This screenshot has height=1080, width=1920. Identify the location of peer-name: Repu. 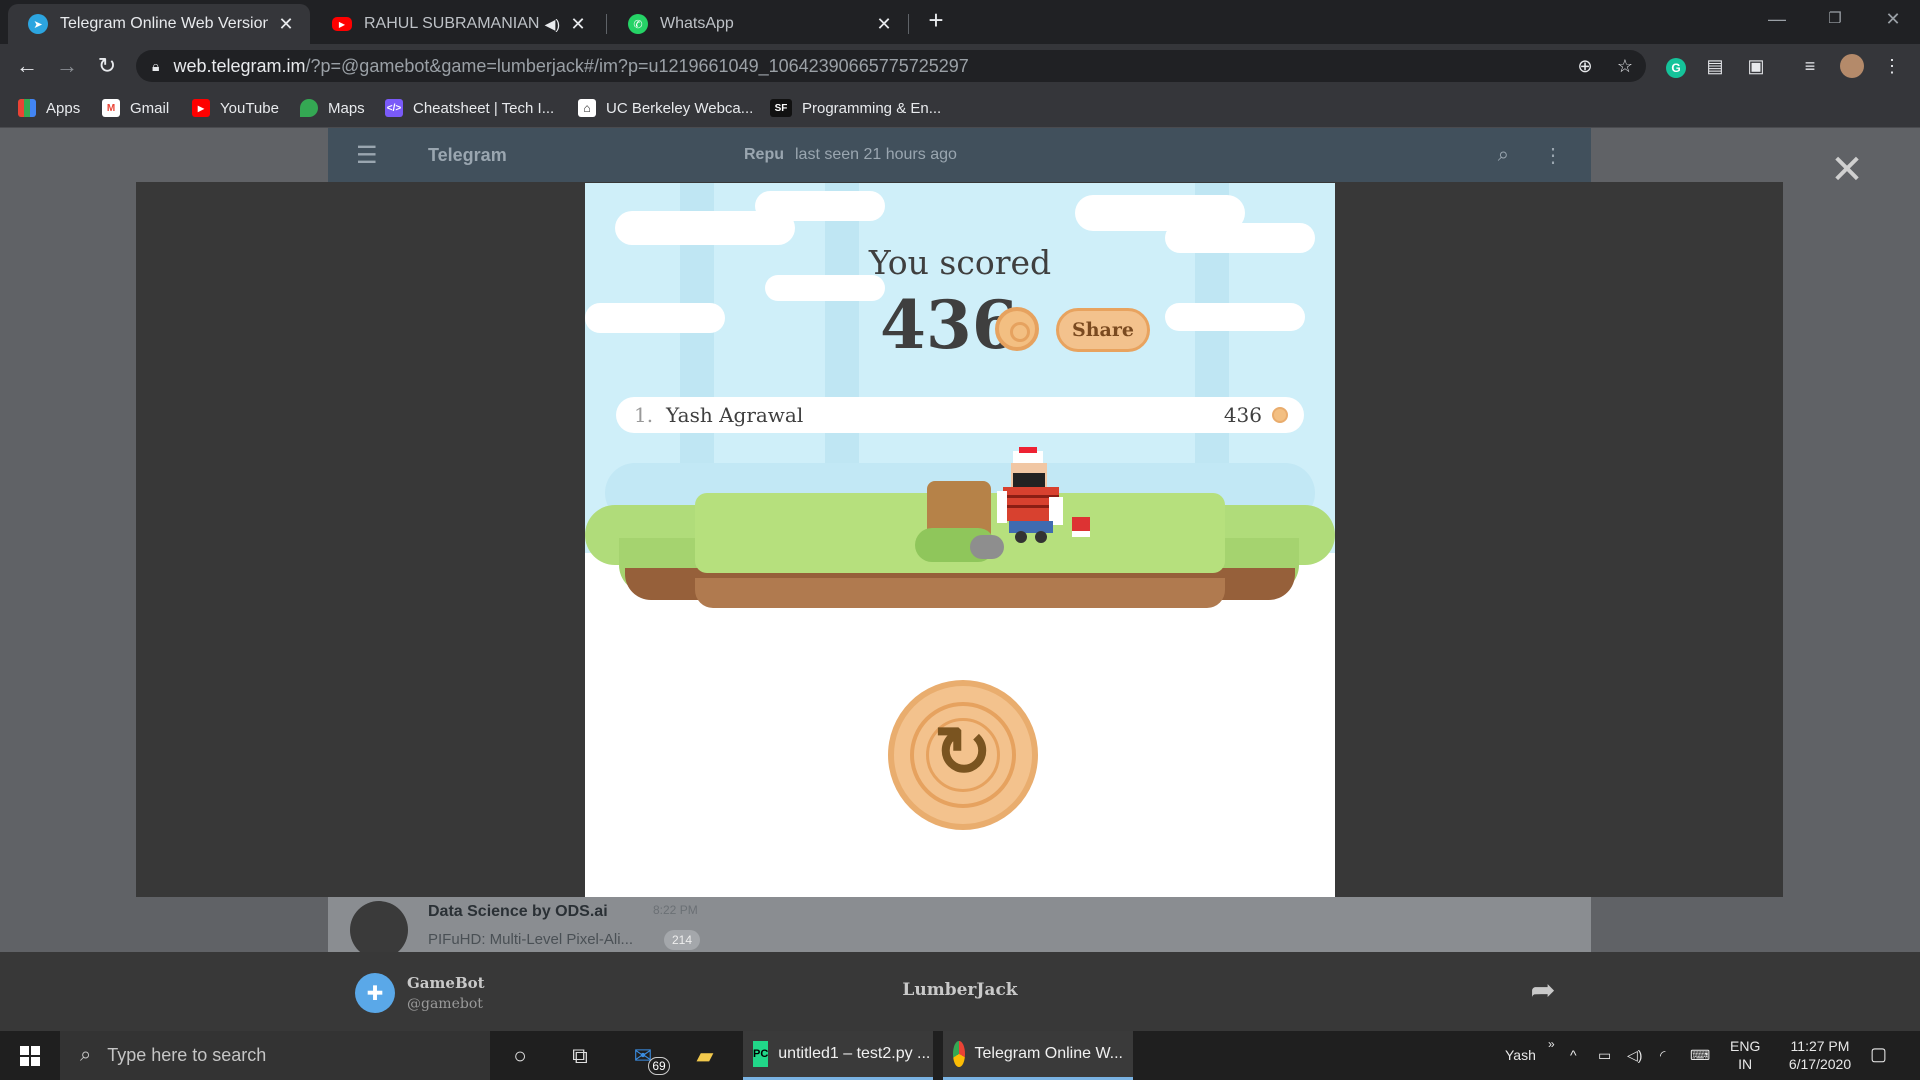
(764, 155).